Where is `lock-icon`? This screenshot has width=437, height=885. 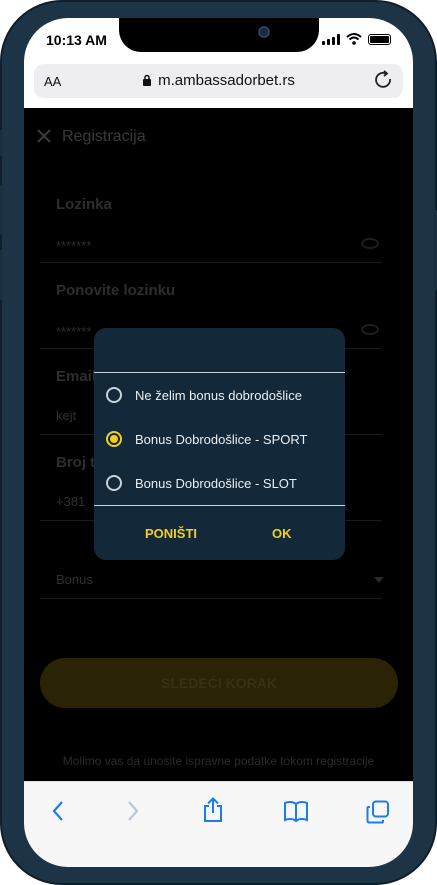 lock-icon is located at coordinates (147, 80).